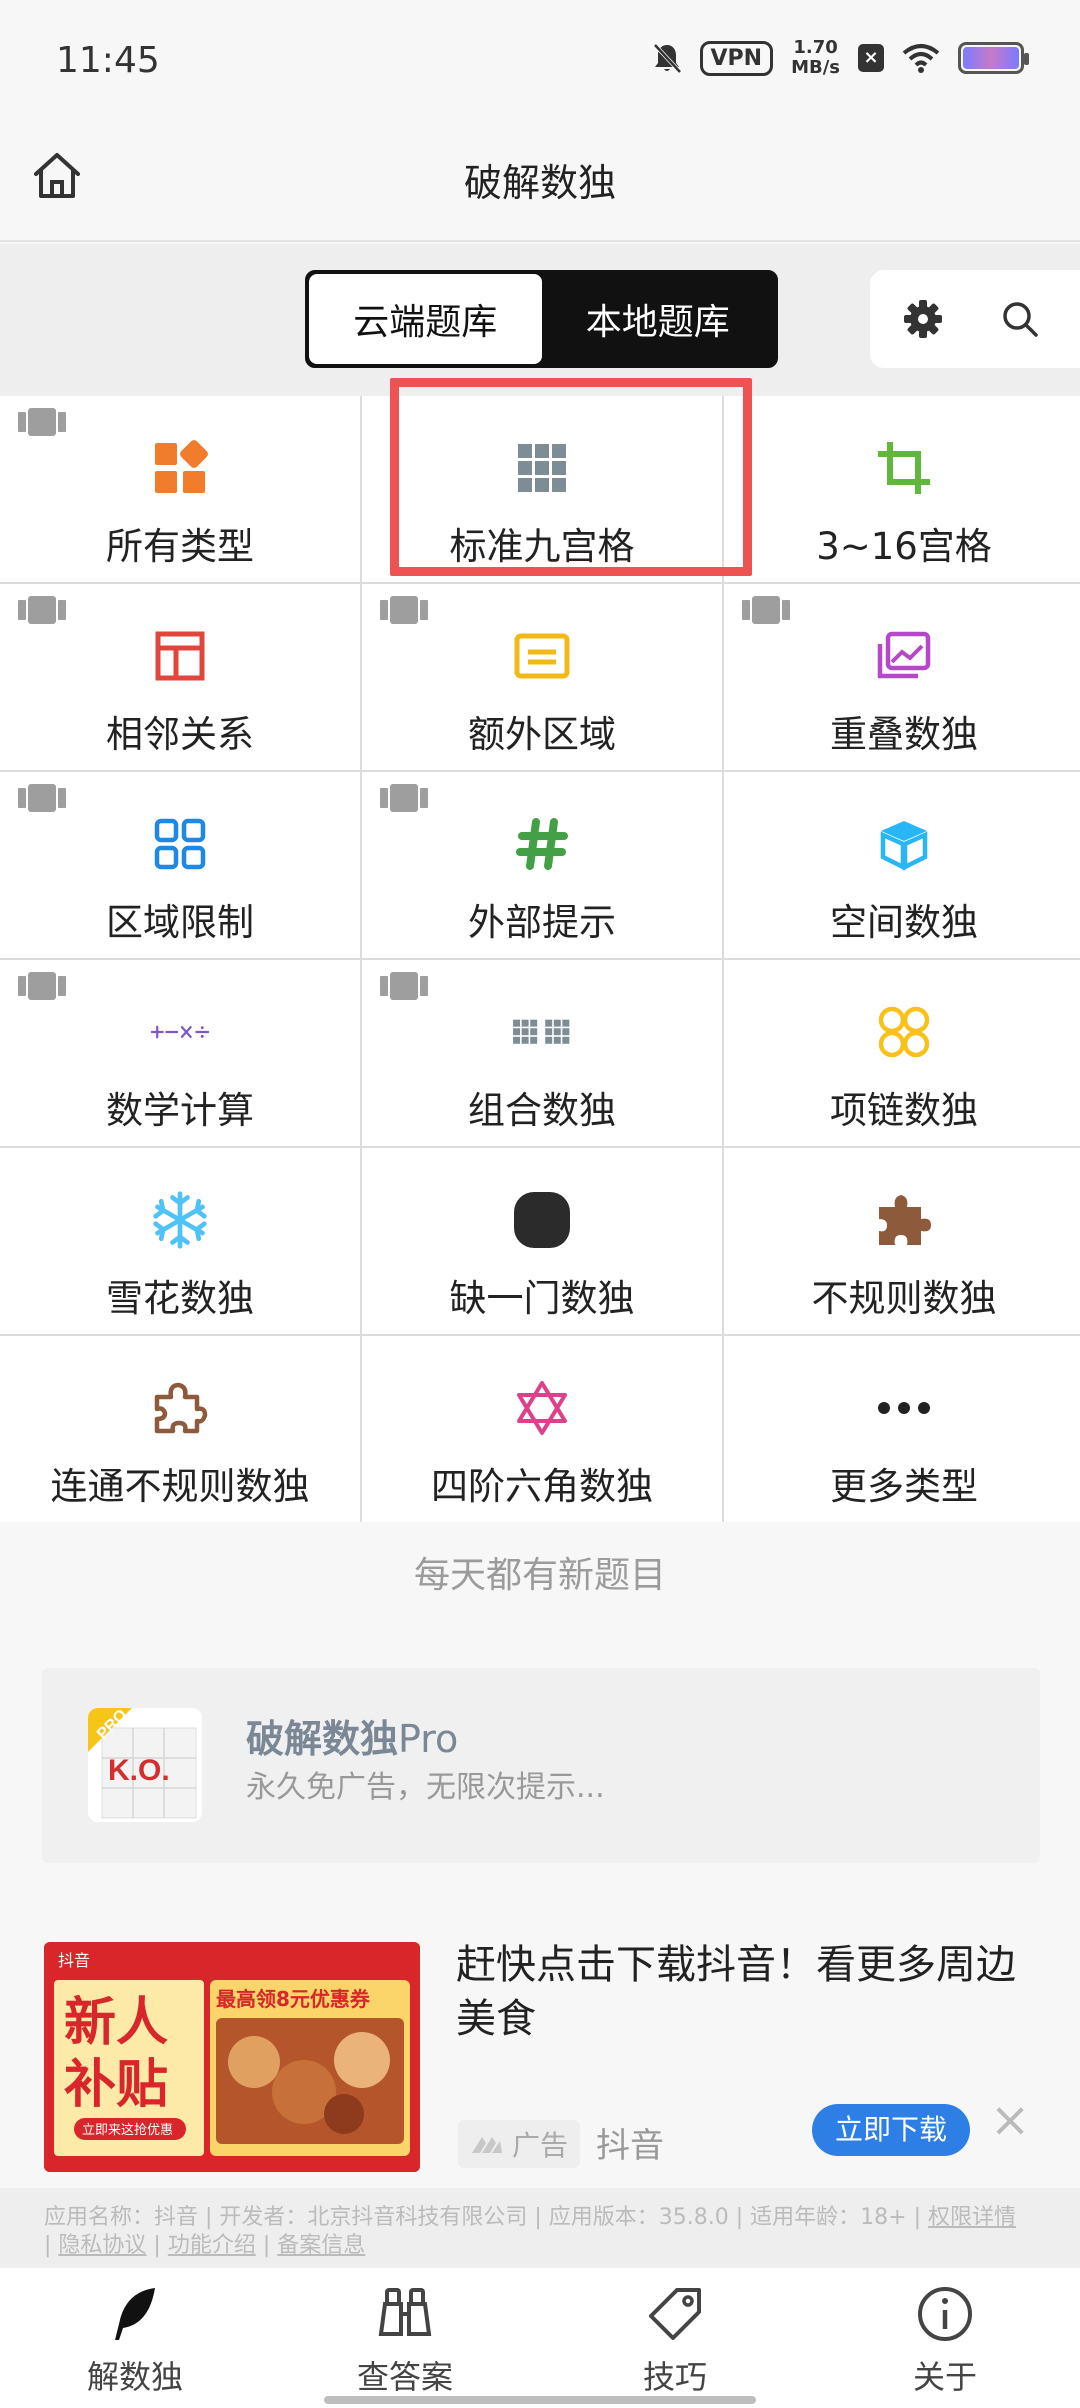 The width and height of the screenshot is (1080, 2408). What do you see at coordinates (352, 1739) in the screenshot?
I see `promo-title: 破解数独Pro` at bounding box center [352, 1739].